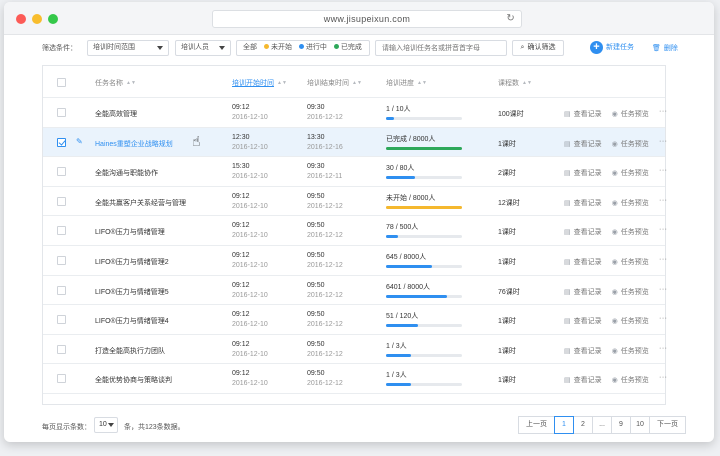  I want to click on course-hours: 76课时, so click(509, 292).